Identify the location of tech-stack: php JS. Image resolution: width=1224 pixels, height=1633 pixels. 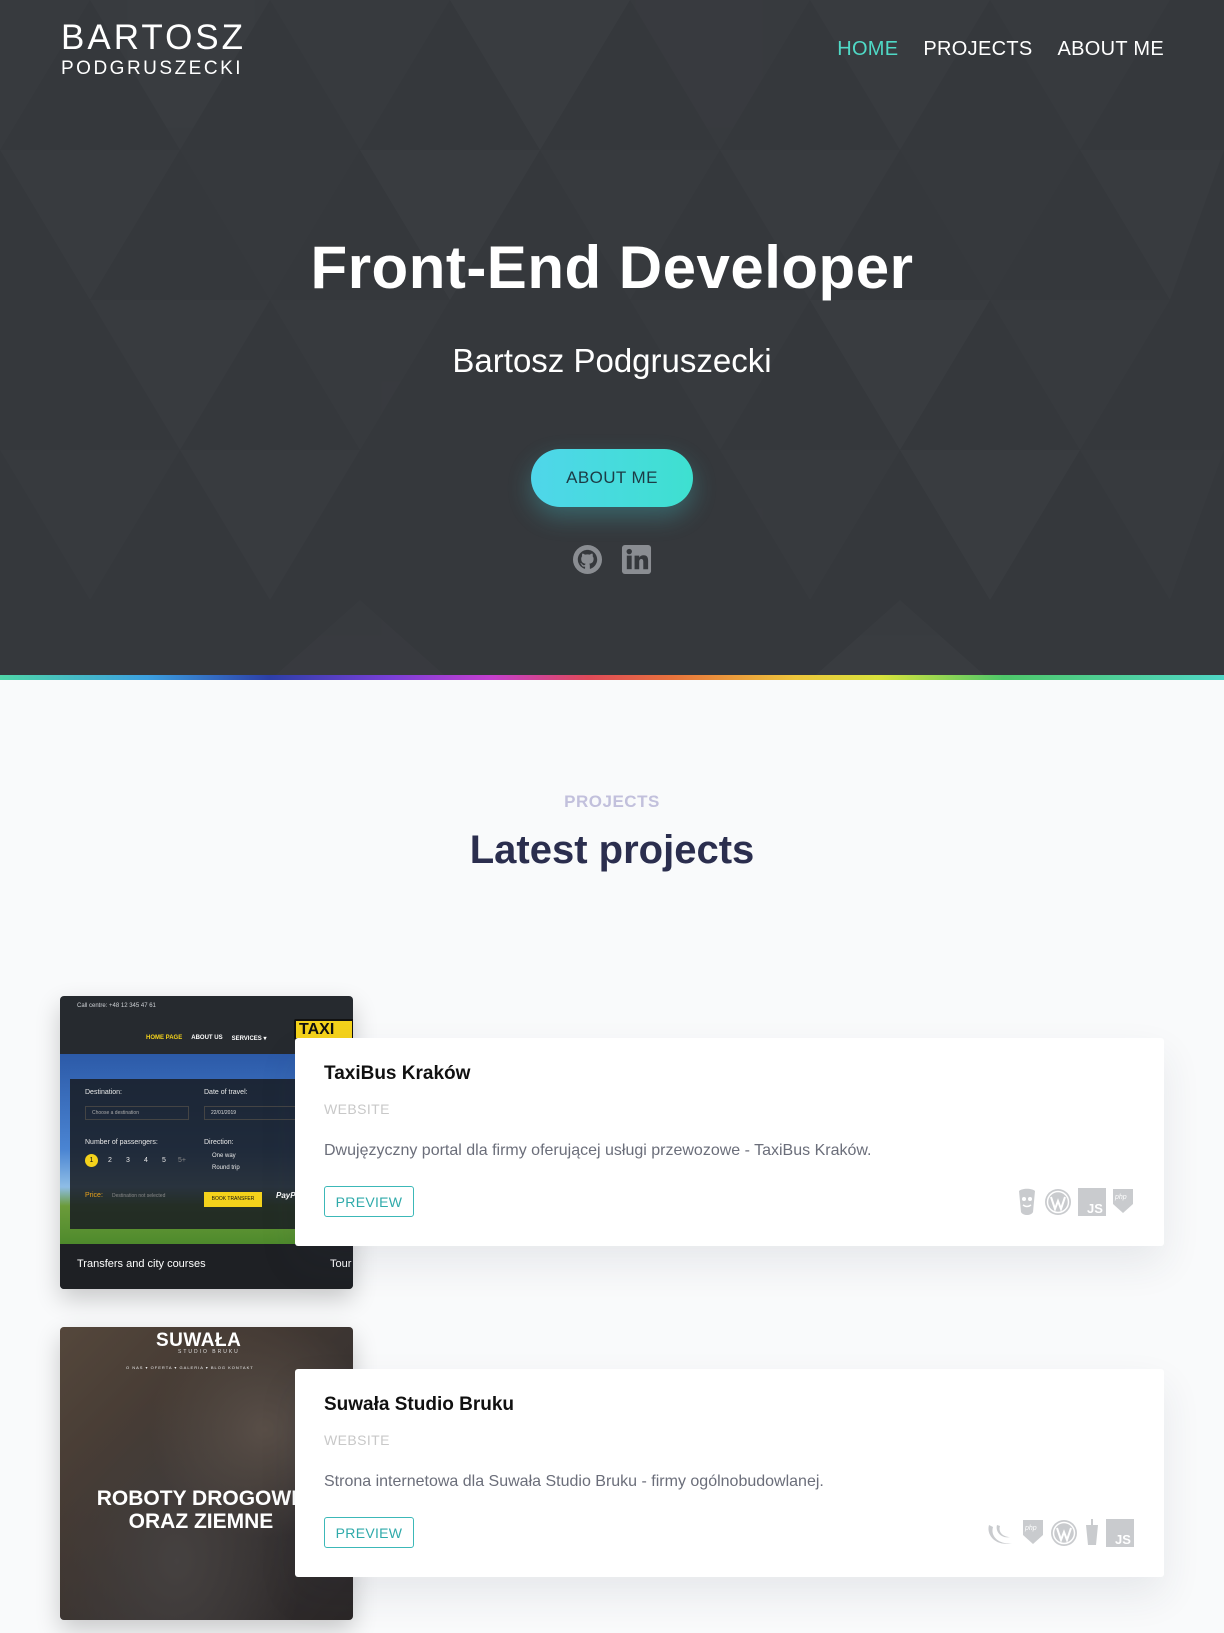
(1060, 1533).